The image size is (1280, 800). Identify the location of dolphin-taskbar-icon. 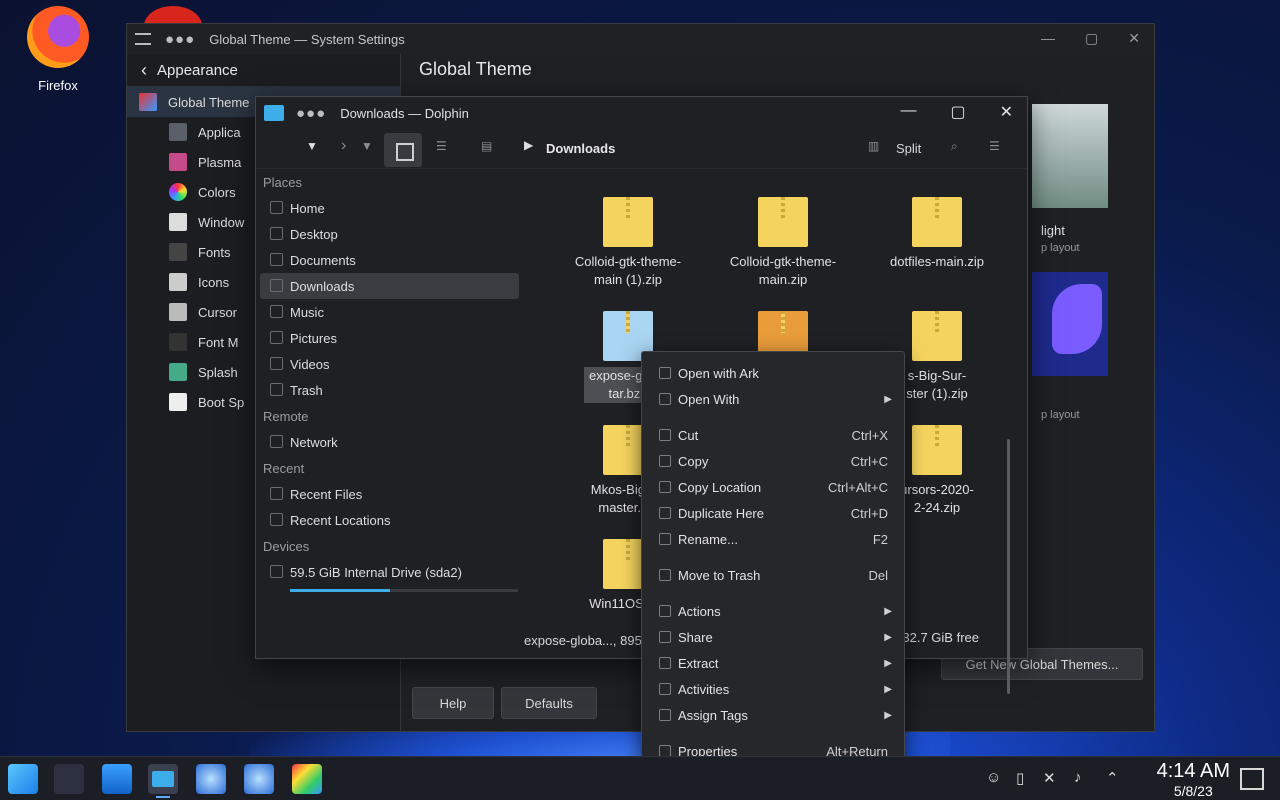
(163, 781).